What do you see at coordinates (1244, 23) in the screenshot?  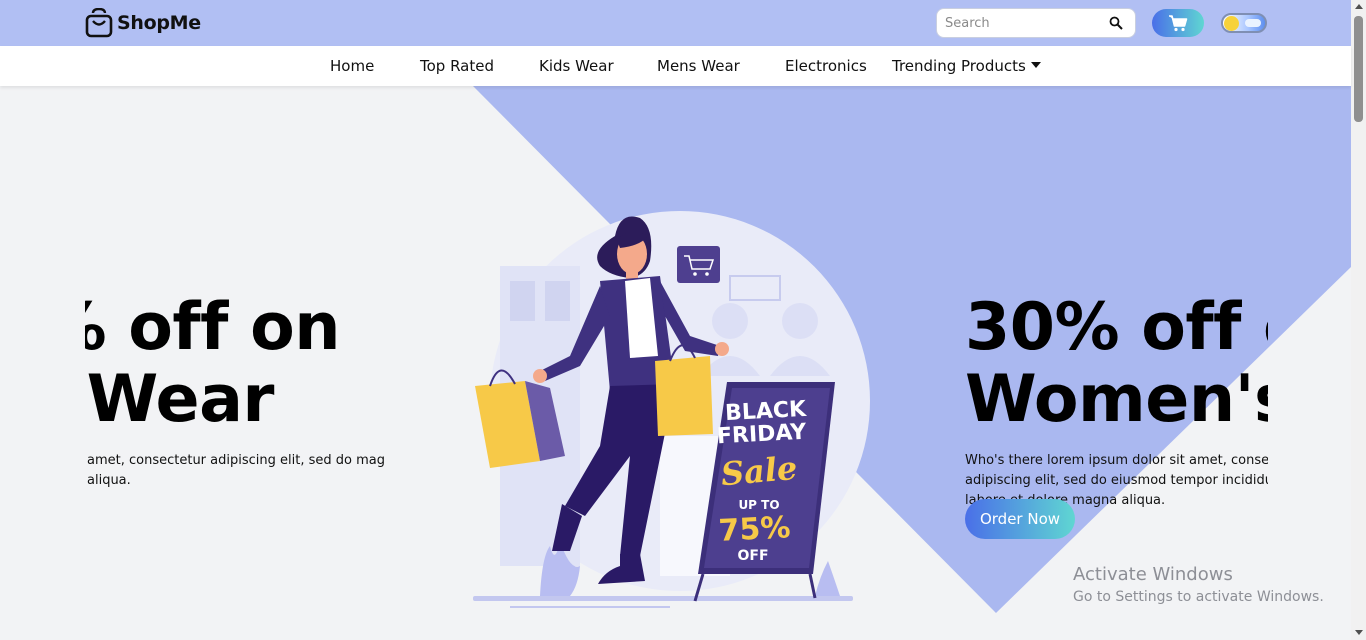 I see `theme-toggle` at bounding box center [1244, 23].